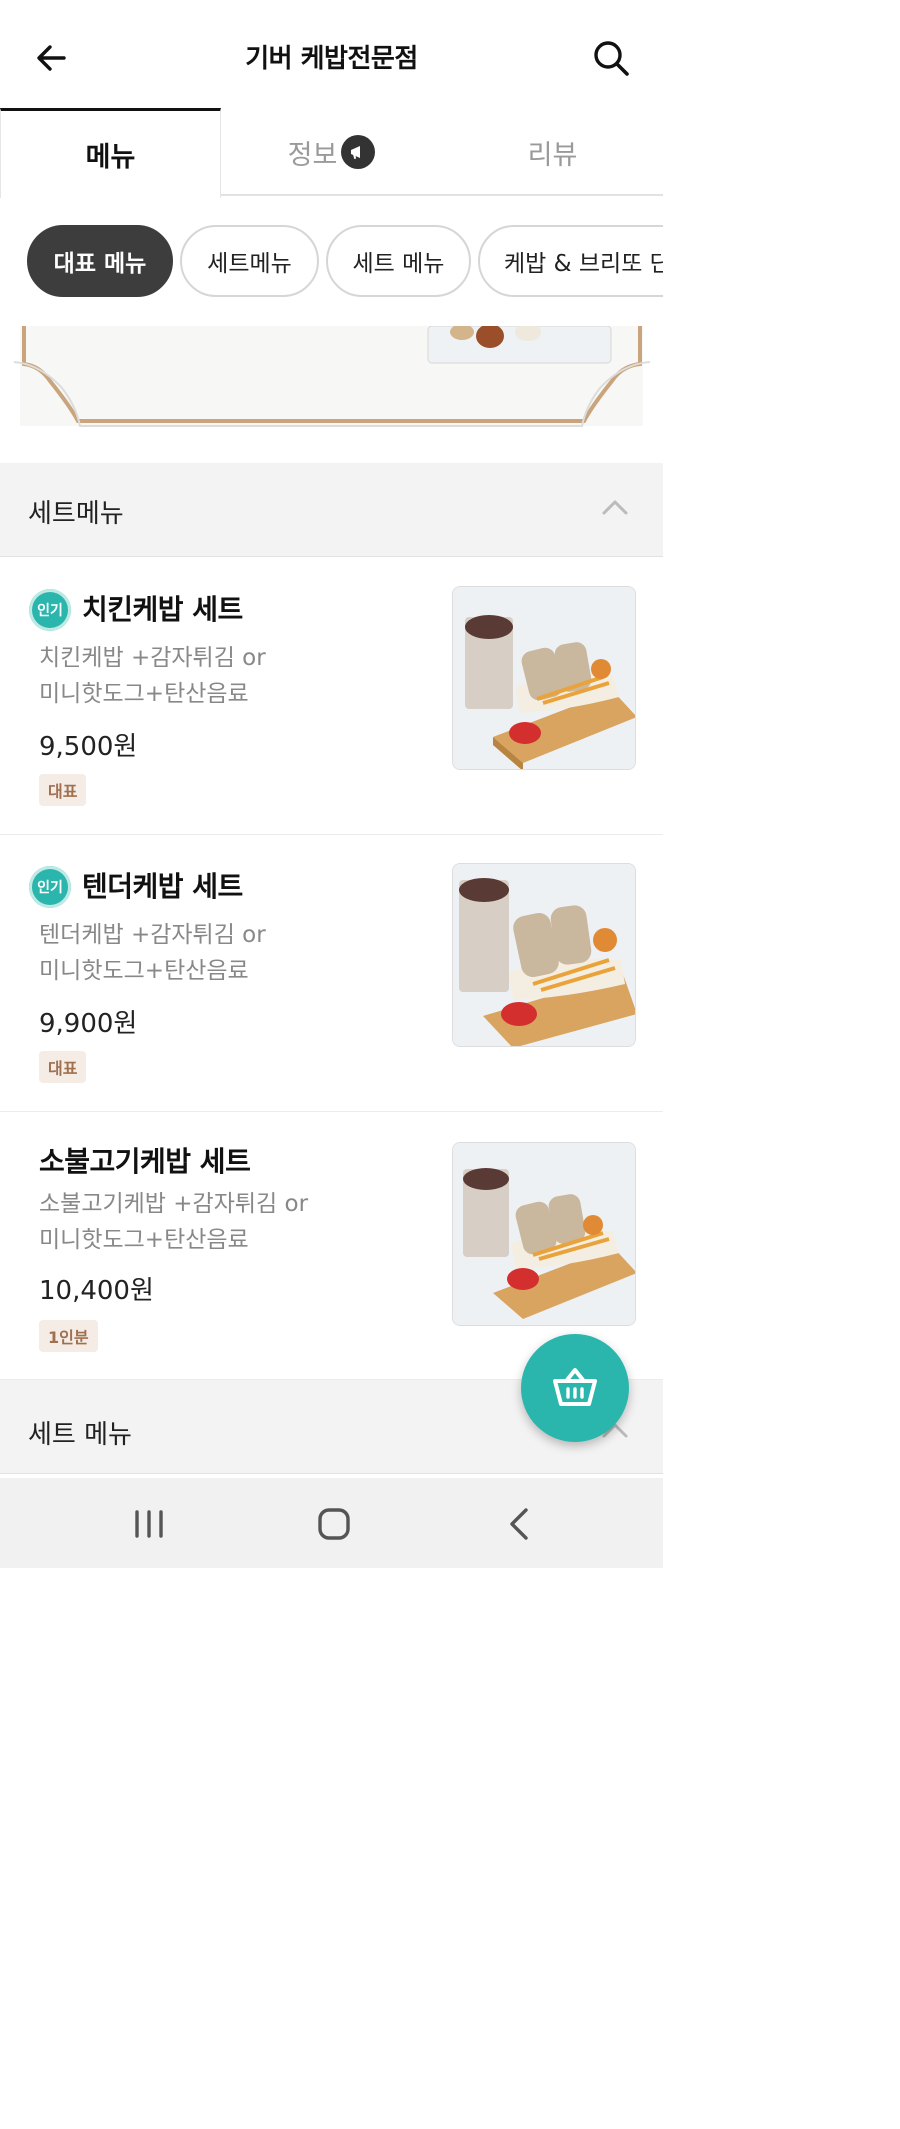  What do you see at coordinates (398, 264) in the screenshot?
I see `chip-label: 세트 메뉴` at bounding box center [398, 264].